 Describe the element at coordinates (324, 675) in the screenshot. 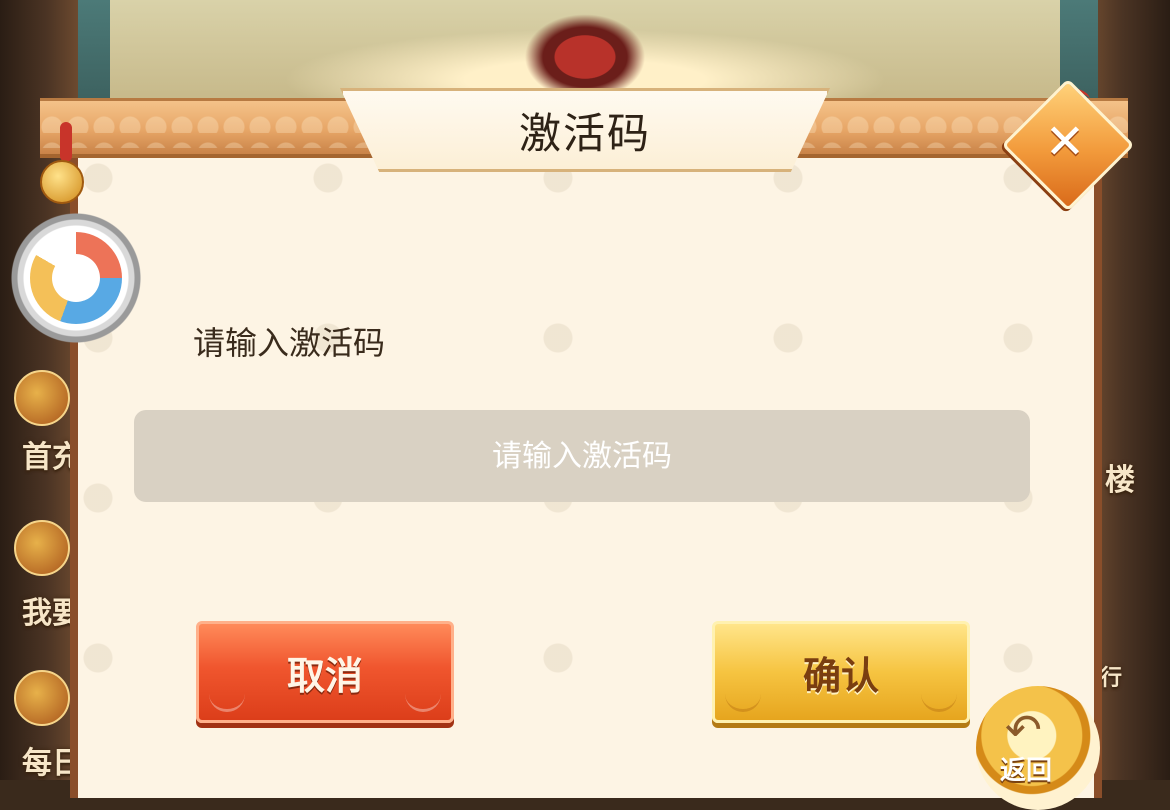

I see `cancel-button-label: 取消` at that location.